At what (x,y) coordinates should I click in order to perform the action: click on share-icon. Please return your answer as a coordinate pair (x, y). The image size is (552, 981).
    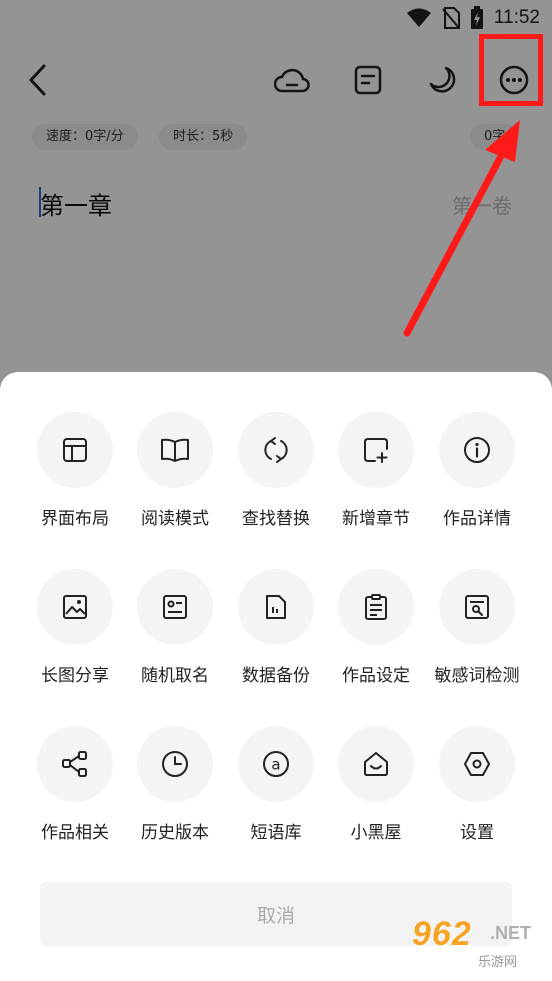
    Looking at the image, I should click on (74, 764).